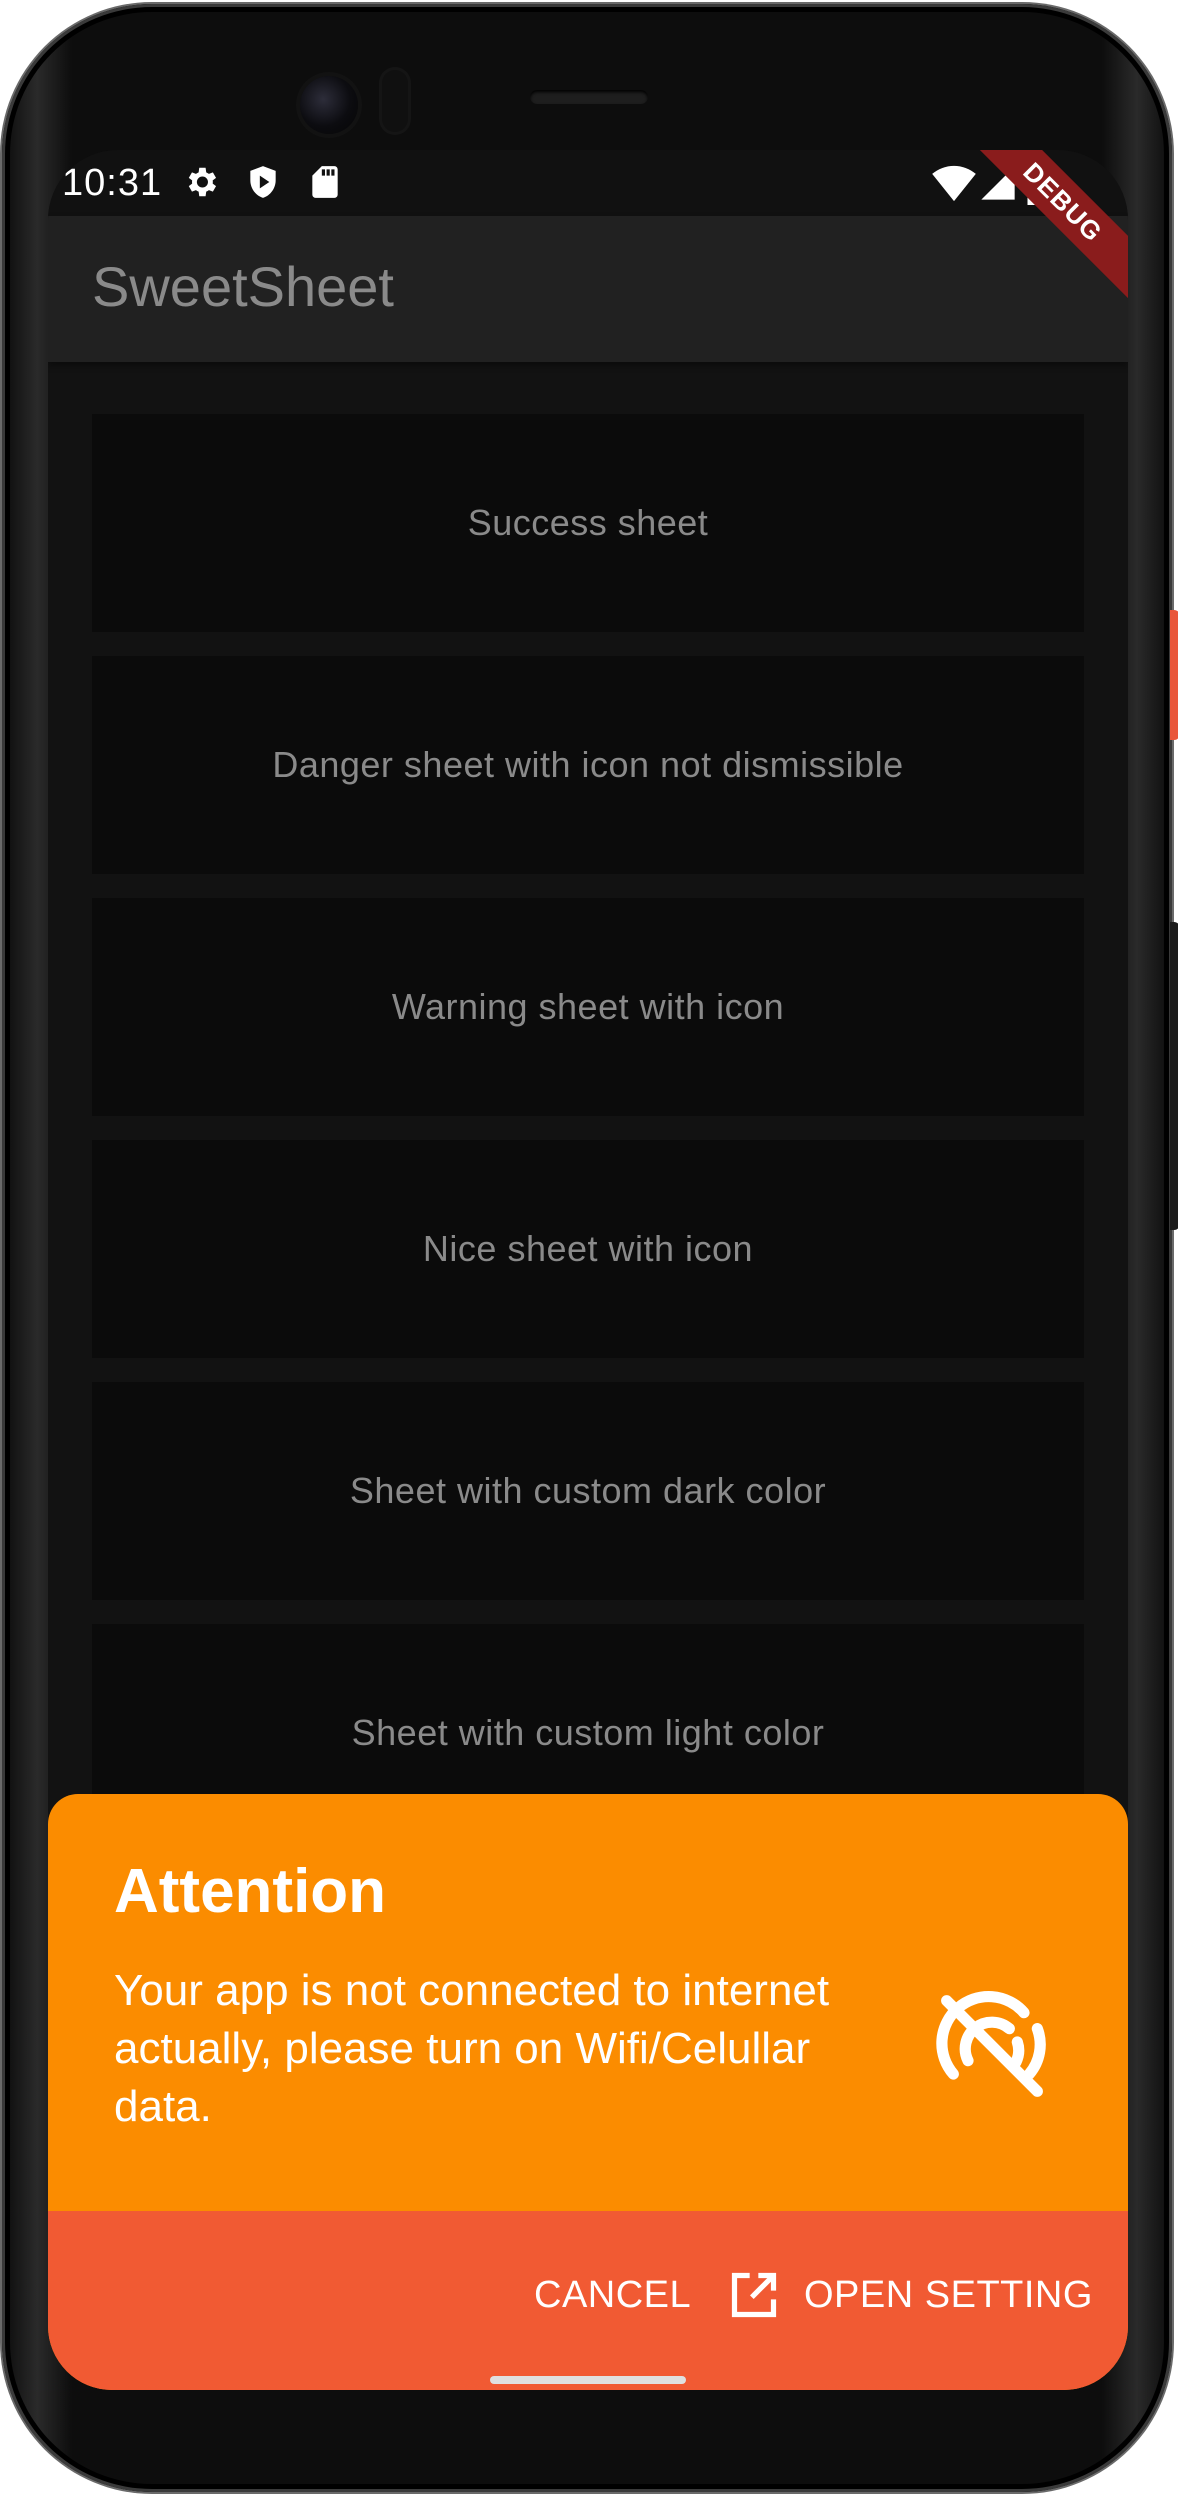  I want to click on danger-sheet-button: Danger sheet with icon not dismissible, so click(588, 765).